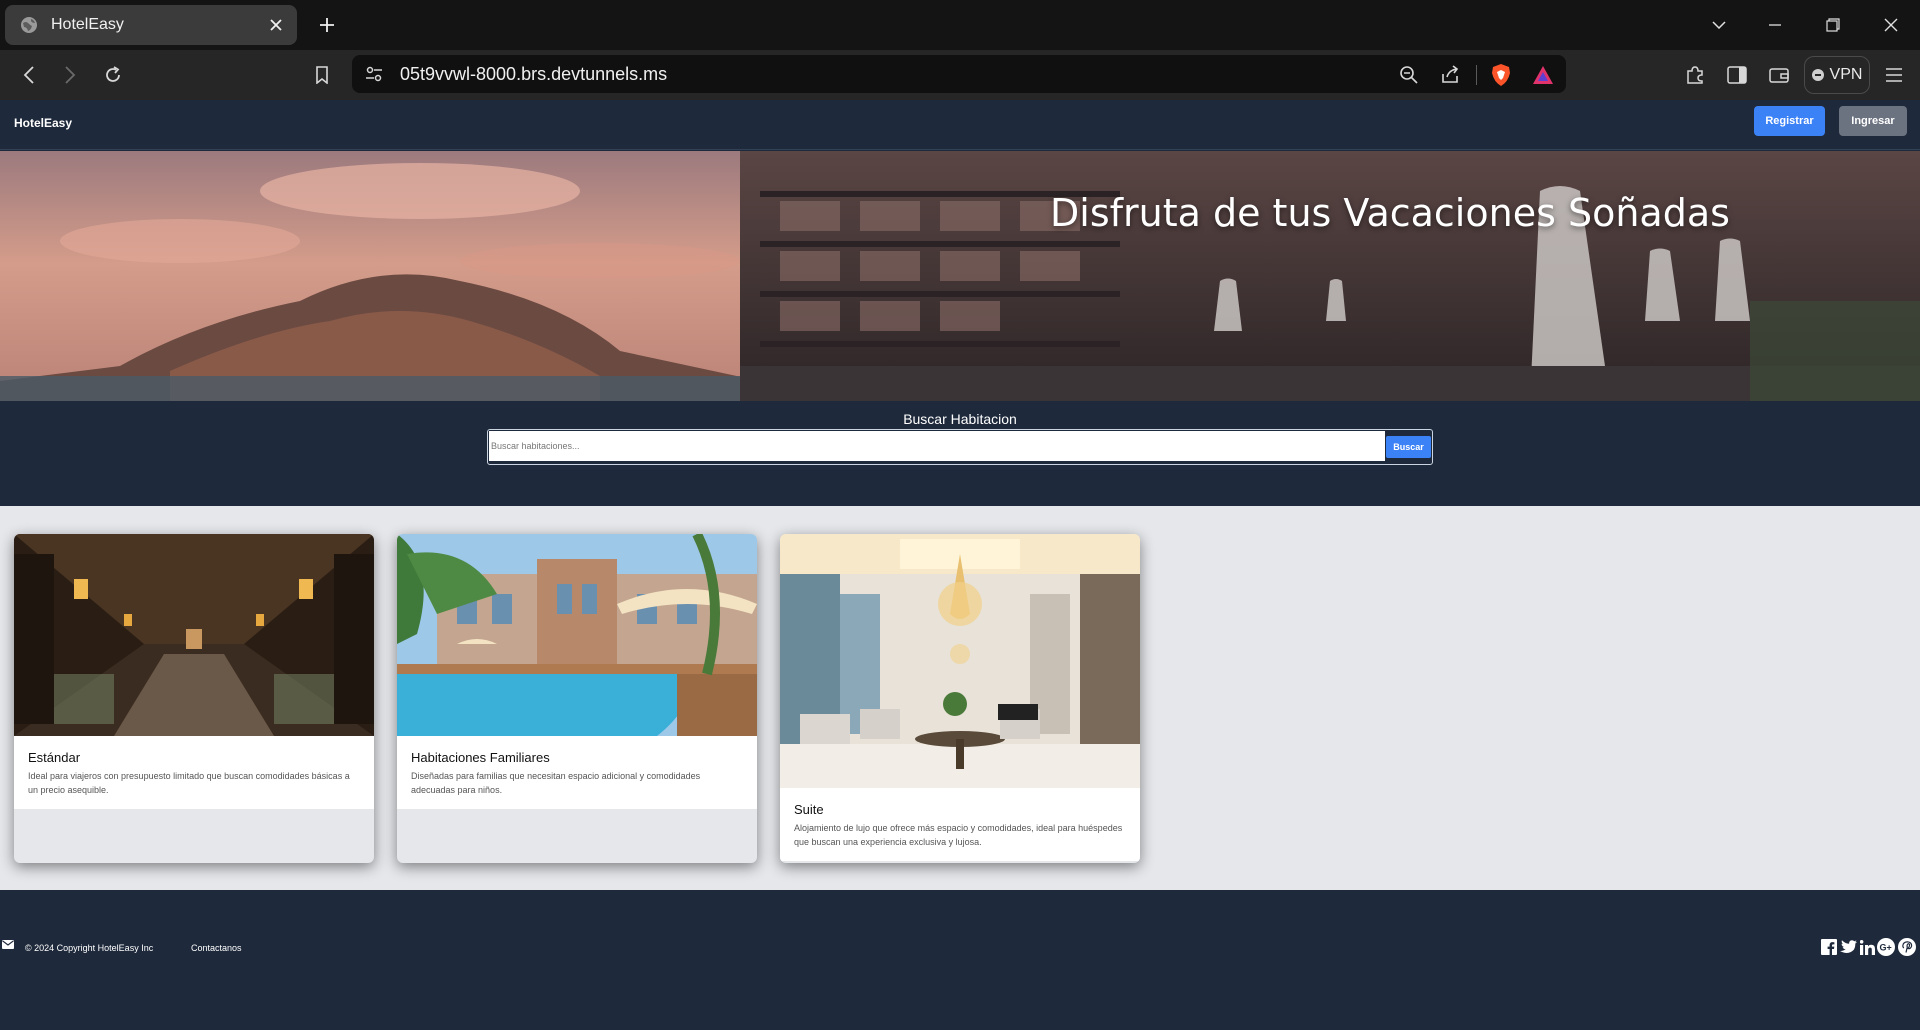  I want to click on google-plus-icon: G+, so click(1886, 947).